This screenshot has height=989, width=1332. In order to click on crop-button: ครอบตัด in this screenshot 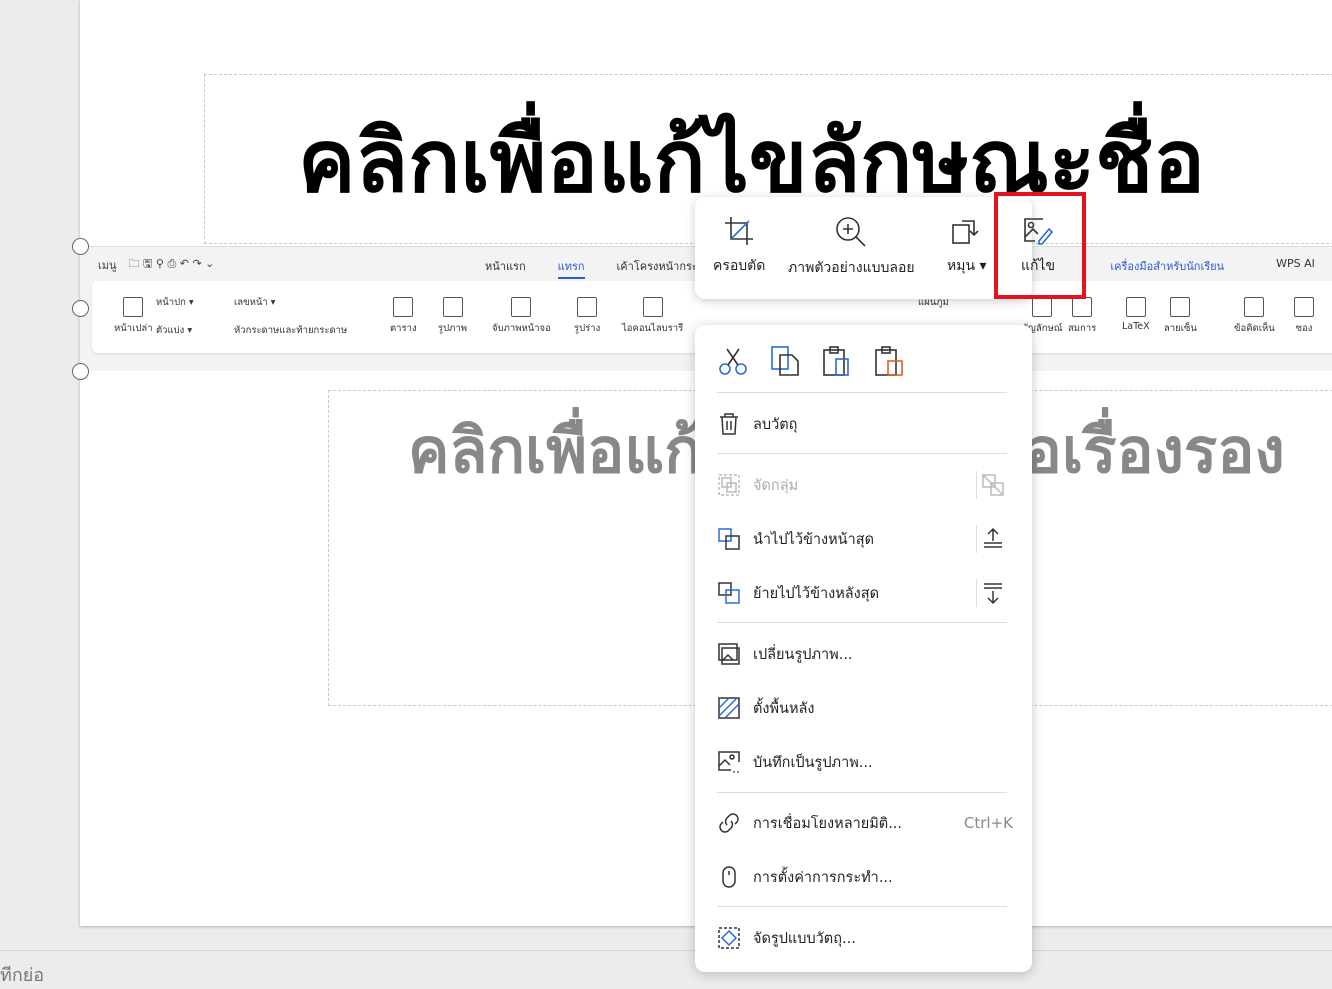, I will do `click(739, 246)`.